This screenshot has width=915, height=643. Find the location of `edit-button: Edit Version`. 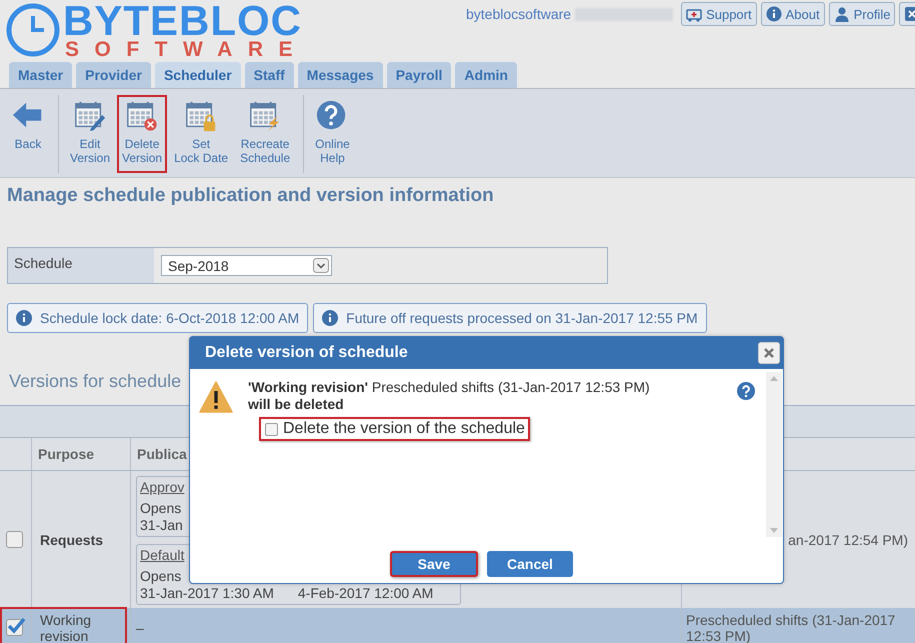

edit-button: Edit Version is located at coordinates (90, 134).